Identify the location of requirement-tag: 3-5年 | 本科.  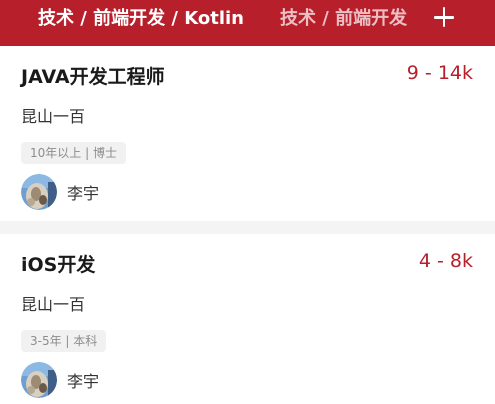
(64, 341).